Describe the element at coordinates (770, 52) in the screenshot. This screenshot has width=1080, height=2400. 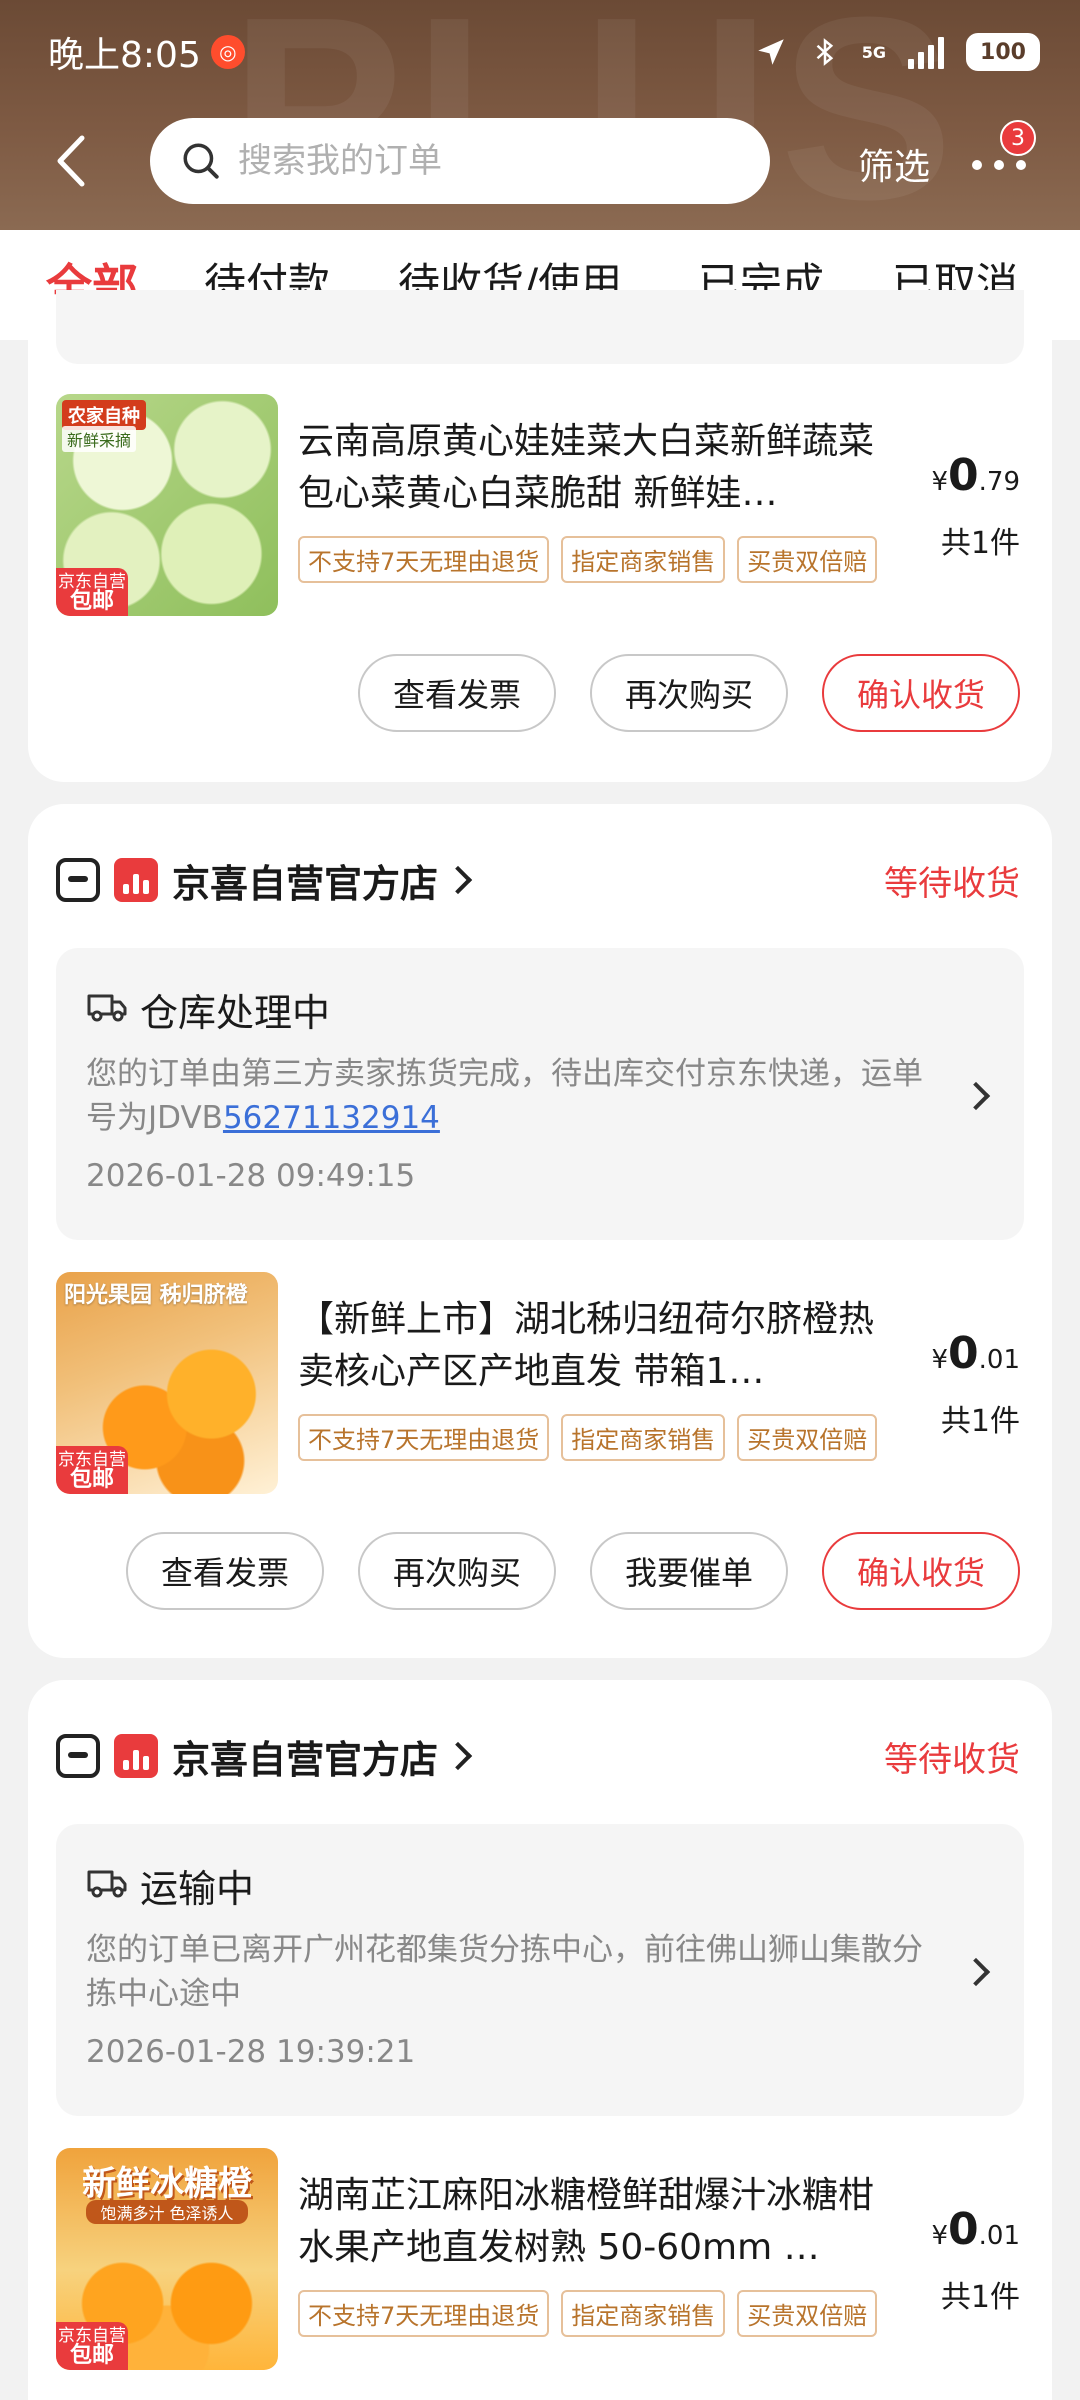
I see `location-icon` at that location.